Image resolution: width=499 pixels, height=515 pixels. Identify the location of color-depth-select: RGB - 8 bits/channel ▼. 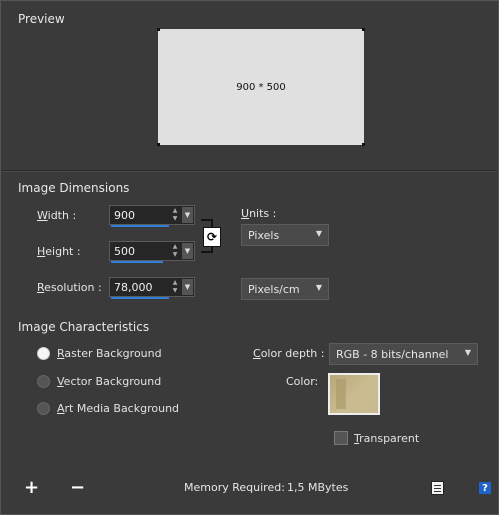
(403, 354).